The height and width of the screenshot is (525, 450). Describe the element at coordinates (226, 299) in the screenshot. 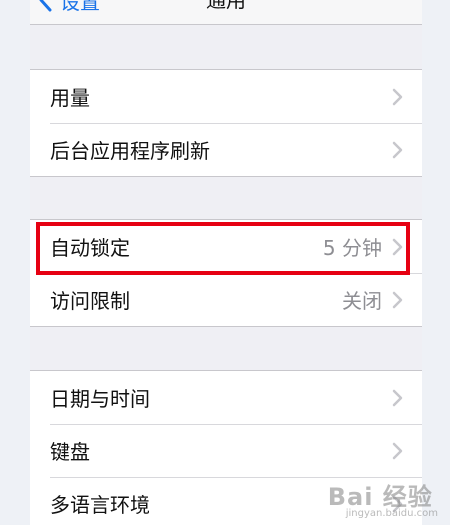

I see `row-restrictions: 访问限制 关闭` at that location.